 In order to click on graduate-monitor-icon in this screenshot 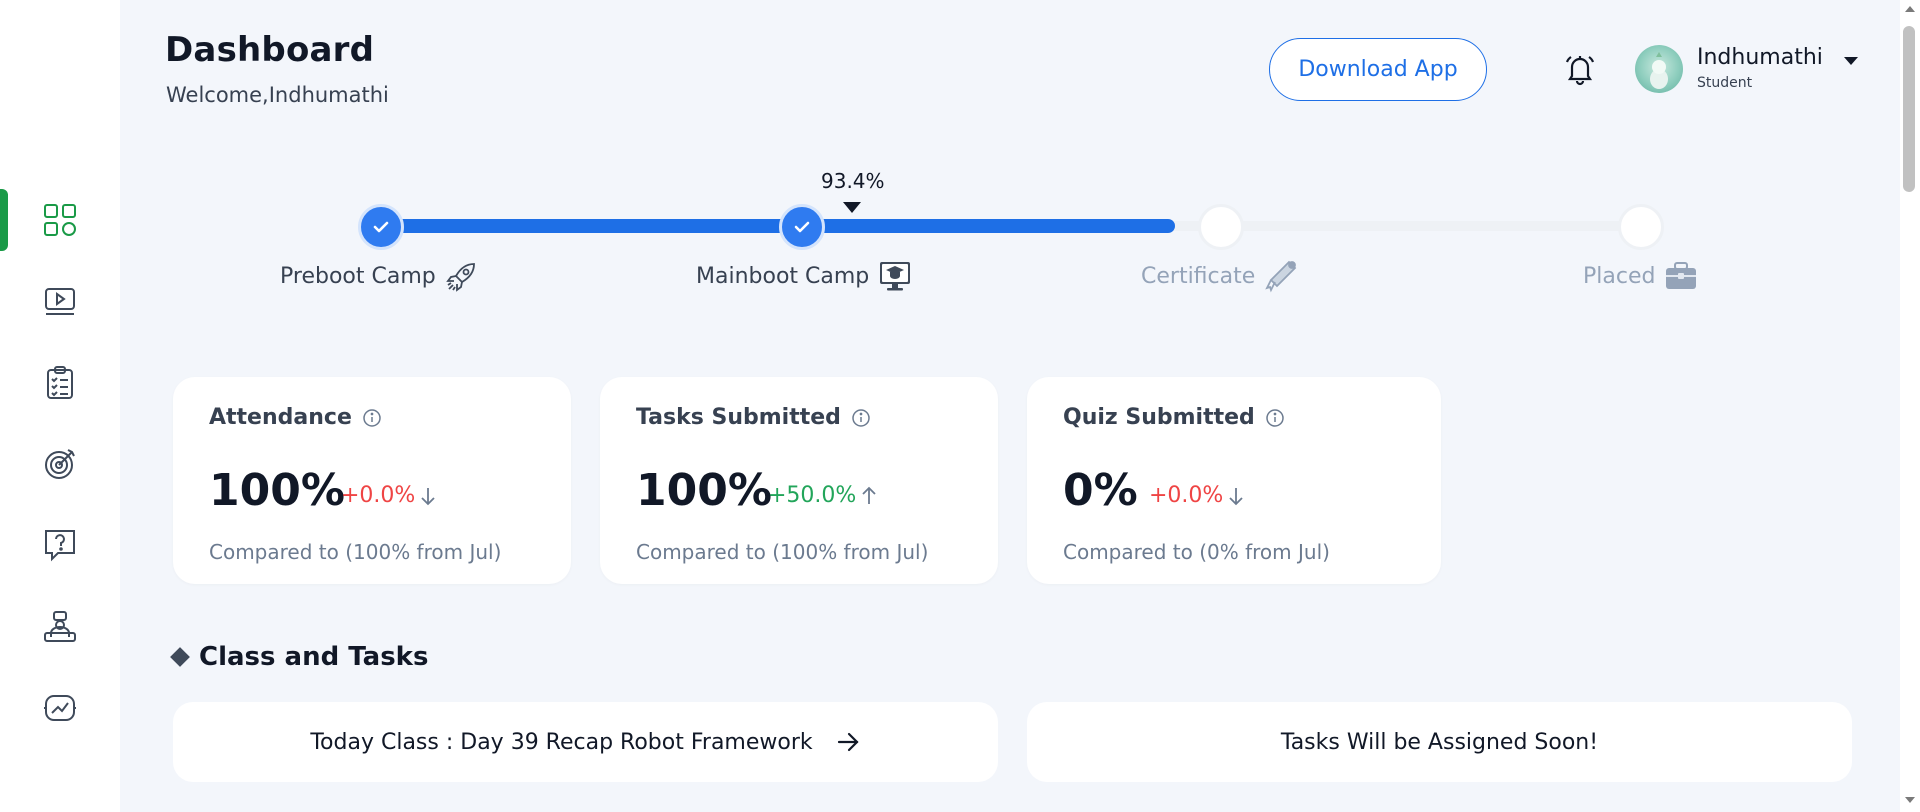, I will do `click(895, 276)`.